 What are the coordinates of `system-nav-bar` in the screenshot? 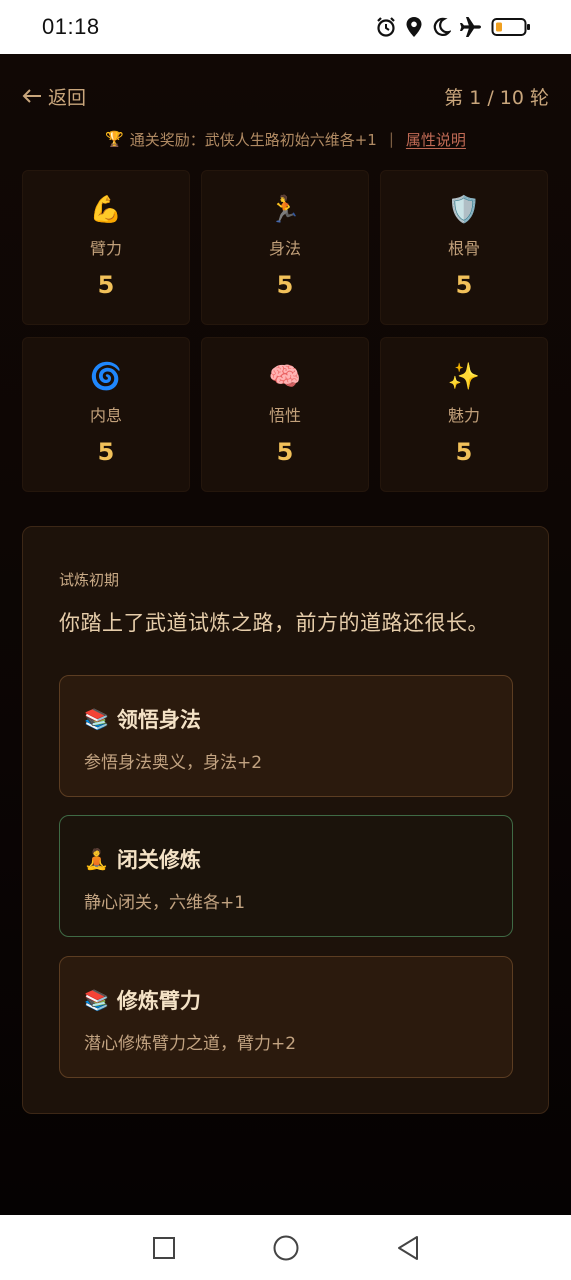 It's located at (285, 1247).